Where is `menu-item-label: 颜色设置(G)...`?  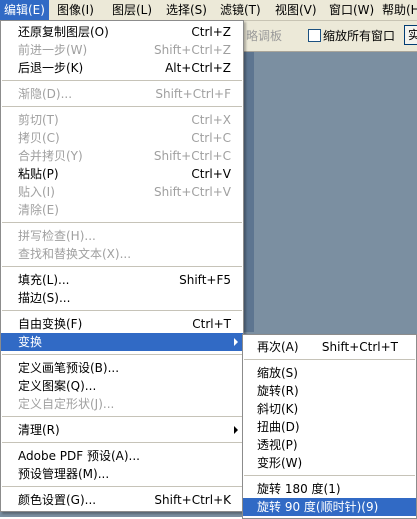
menu-item-label: 颜色设置(G)... is located at coordinates (57, 500).